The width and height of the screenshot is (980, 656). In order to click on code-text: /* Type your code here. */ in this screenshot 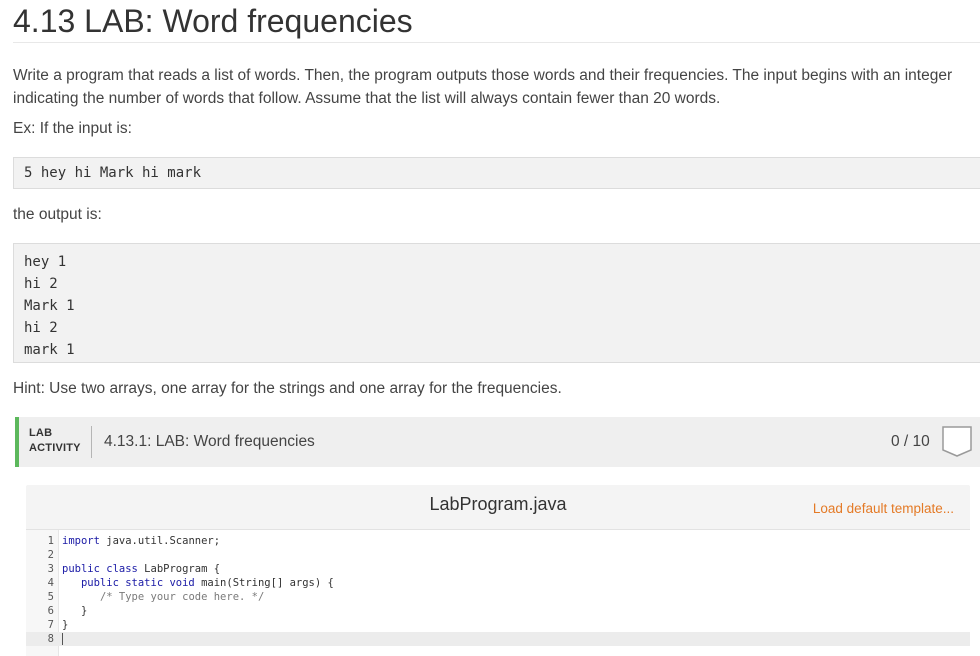, I will do `click(163, 597)`.